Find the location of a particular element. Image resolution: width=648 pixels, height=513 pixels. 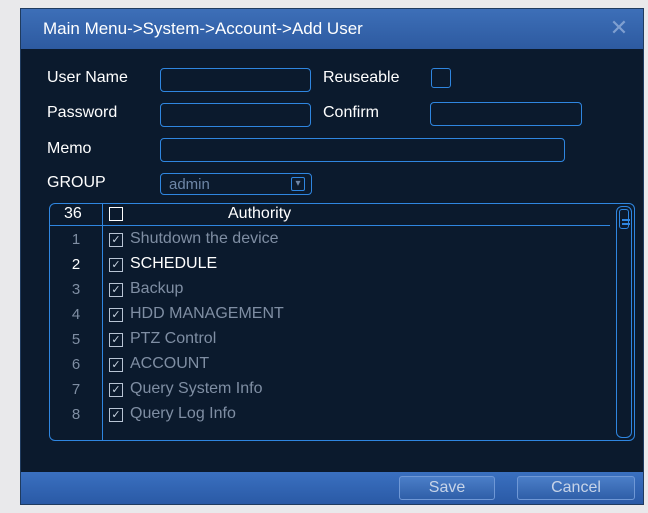

list-item: 7 ✓ Query System Info is located at coordinates (330, 390).